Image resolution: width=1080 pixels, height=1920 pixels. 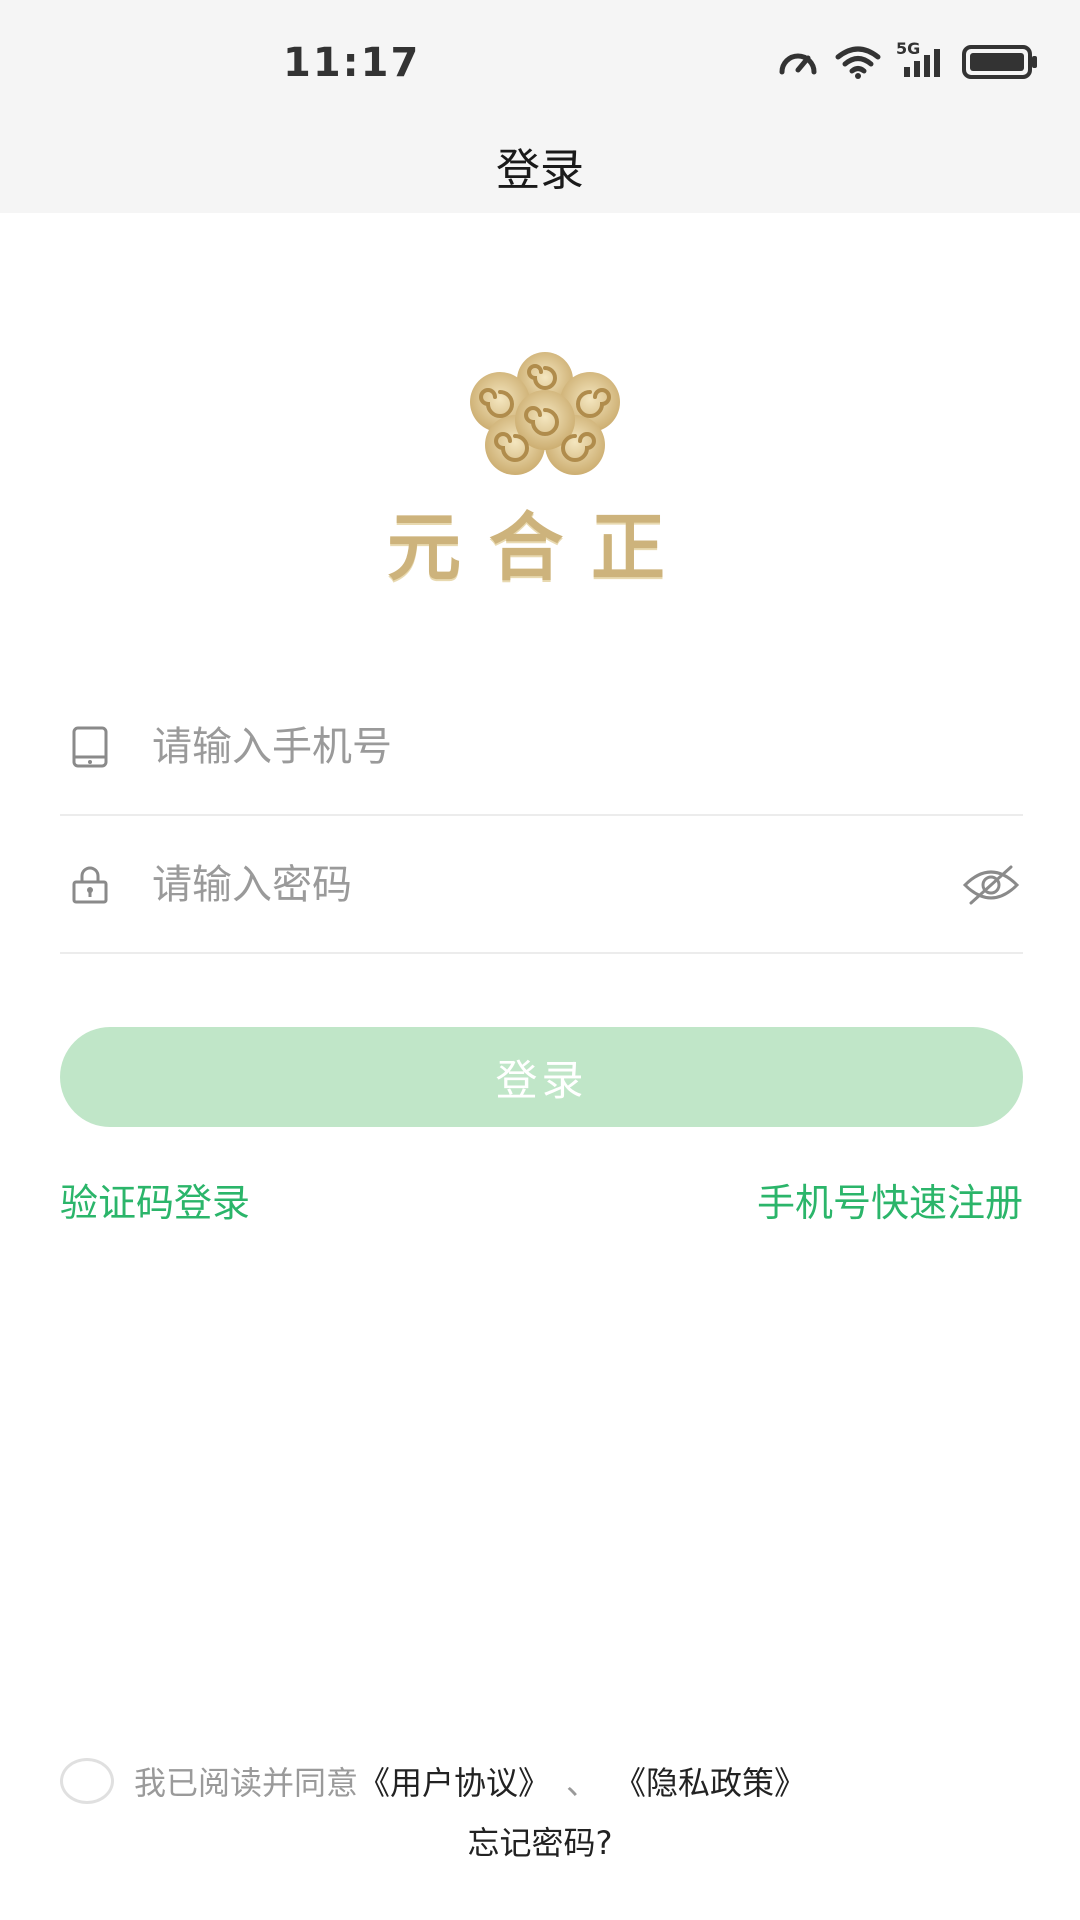 What do you see at coordinates (710, 1781) in the screenshot?
I see `privacy-policy-link: 《隐私政策》` at bounding box center [710, 1781].